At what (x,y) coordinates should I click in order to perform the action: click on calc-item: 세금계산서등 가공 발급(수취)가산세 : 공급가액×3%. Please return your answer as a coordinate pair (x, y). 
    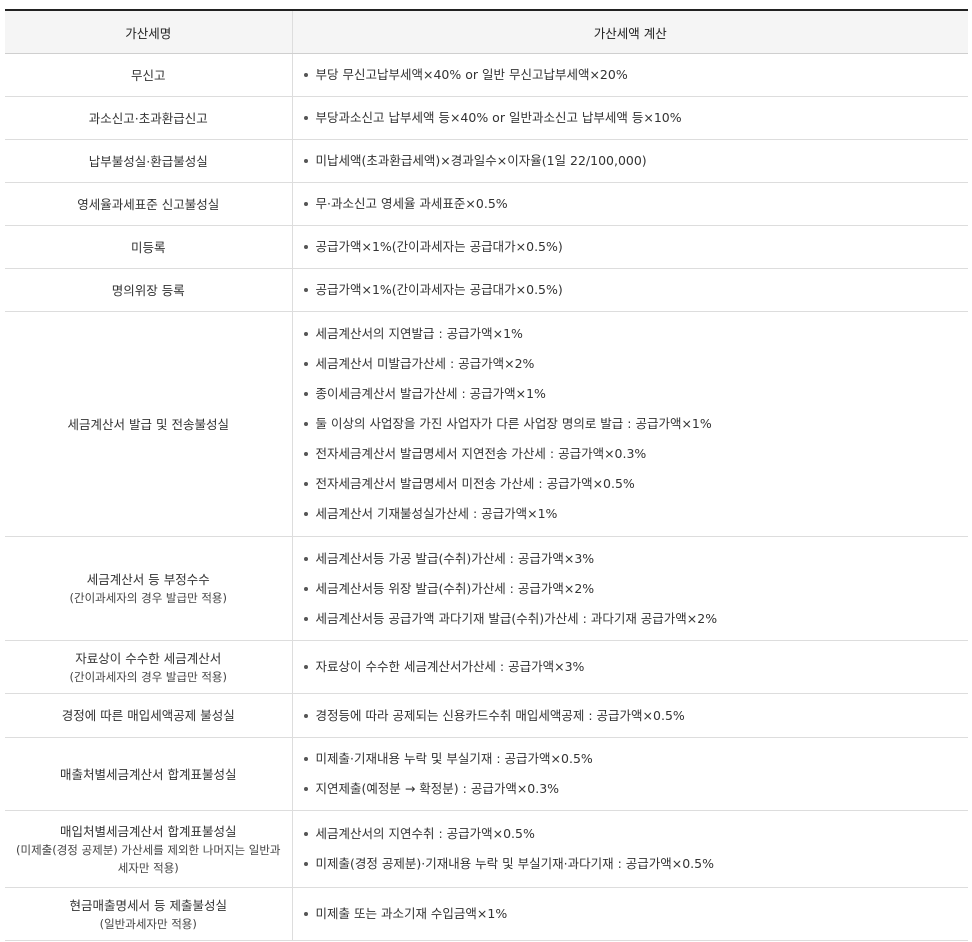
    Looking at the image, I should click on (631, 559).